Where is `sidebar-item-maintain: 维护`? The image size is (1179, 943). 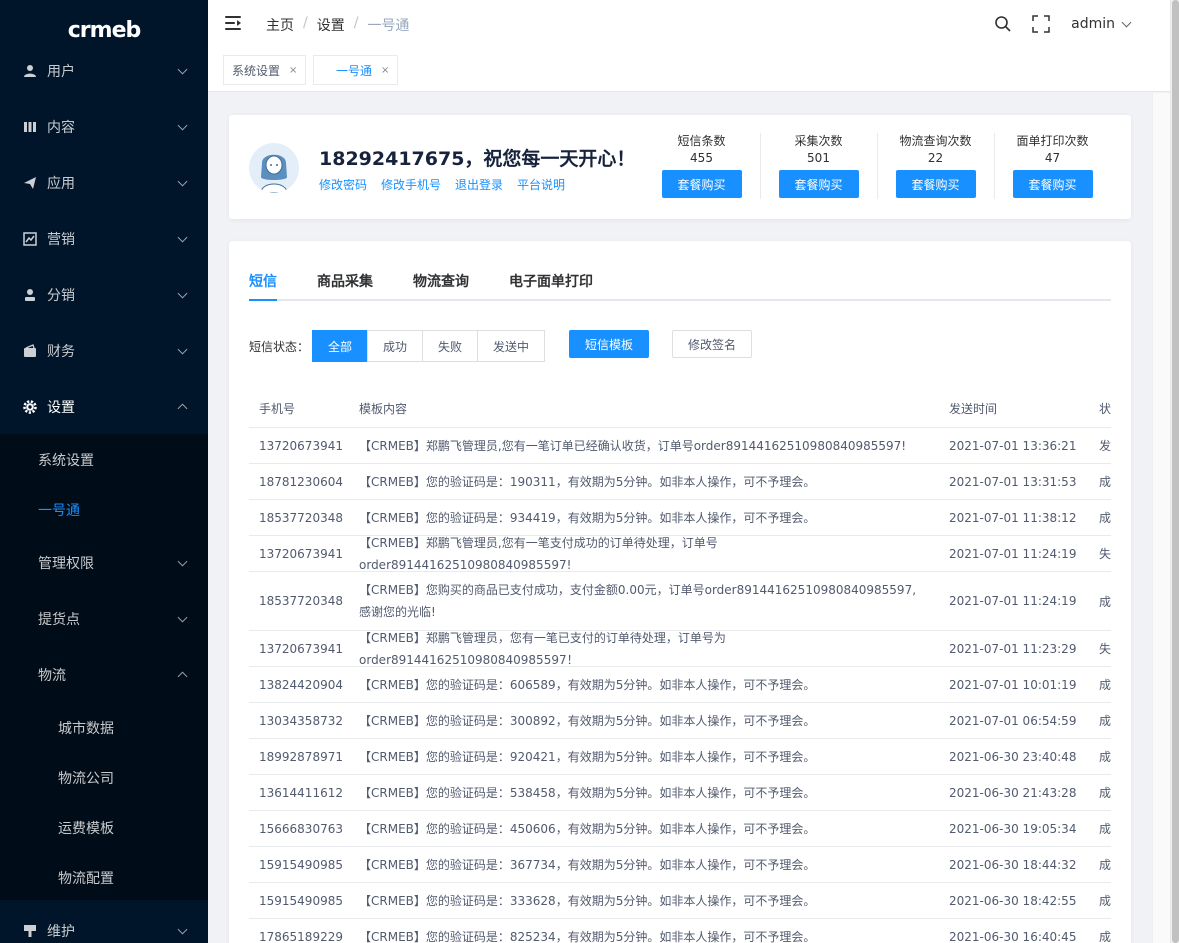
sidebar-item-maintain: 维护 is located at coordinates (104, 924).